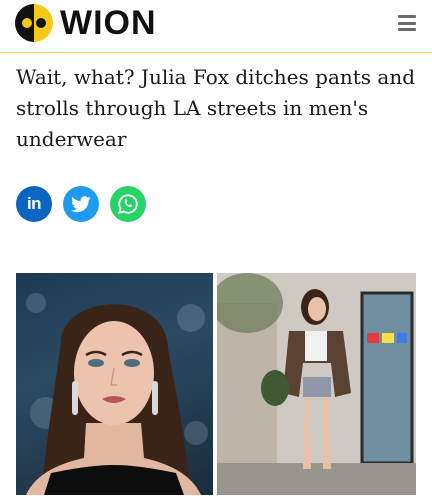 The image size is (432, 500). I want to click on twitter-icon, so click(81, 203).